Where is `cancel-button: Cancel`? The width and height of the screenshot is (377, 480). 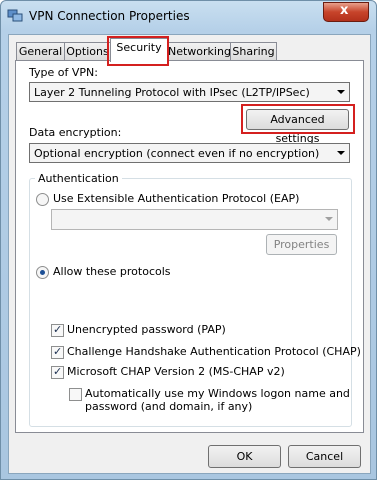 cancel-button: Cancel is located at coordinates (324, 456).